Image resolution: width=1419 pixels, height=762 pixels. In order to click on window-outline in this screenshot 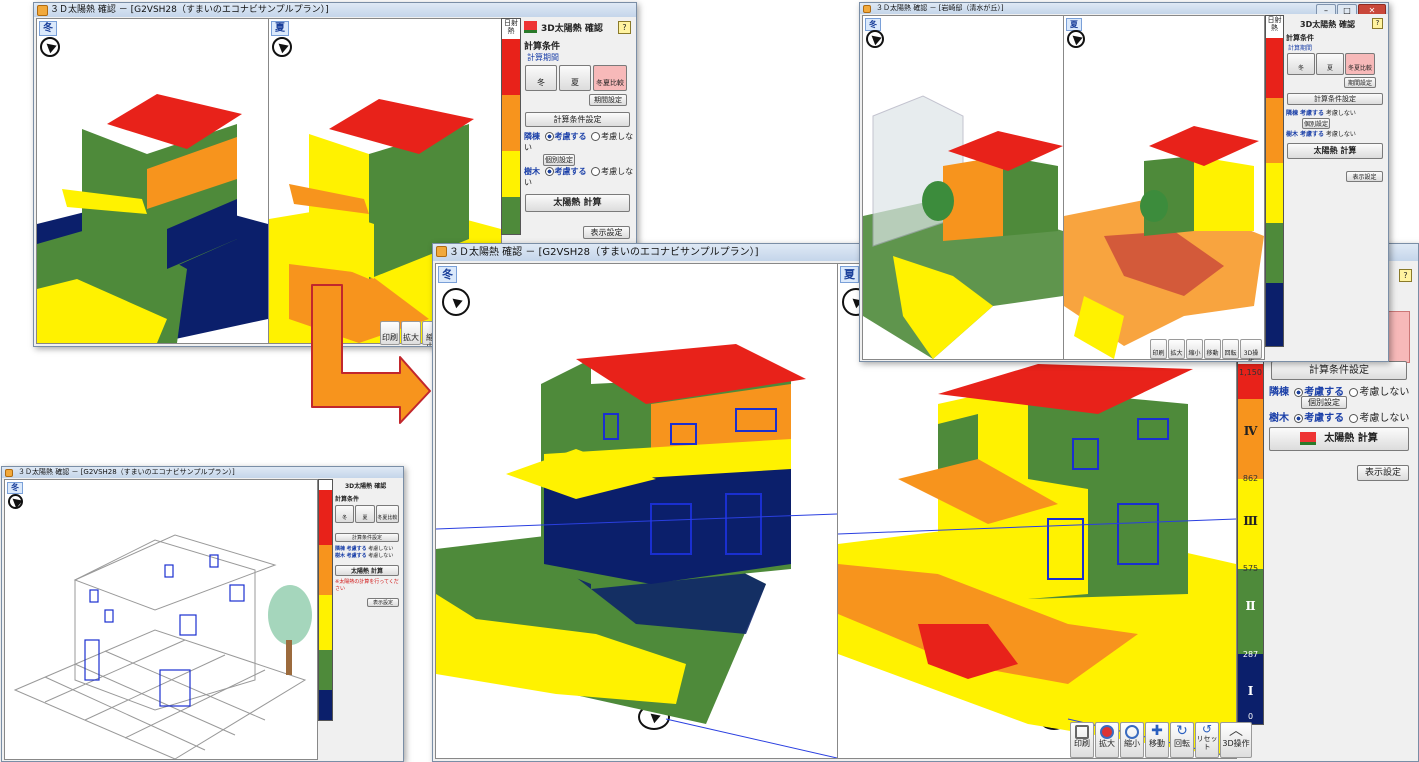, I will do `click(94, 596)`.